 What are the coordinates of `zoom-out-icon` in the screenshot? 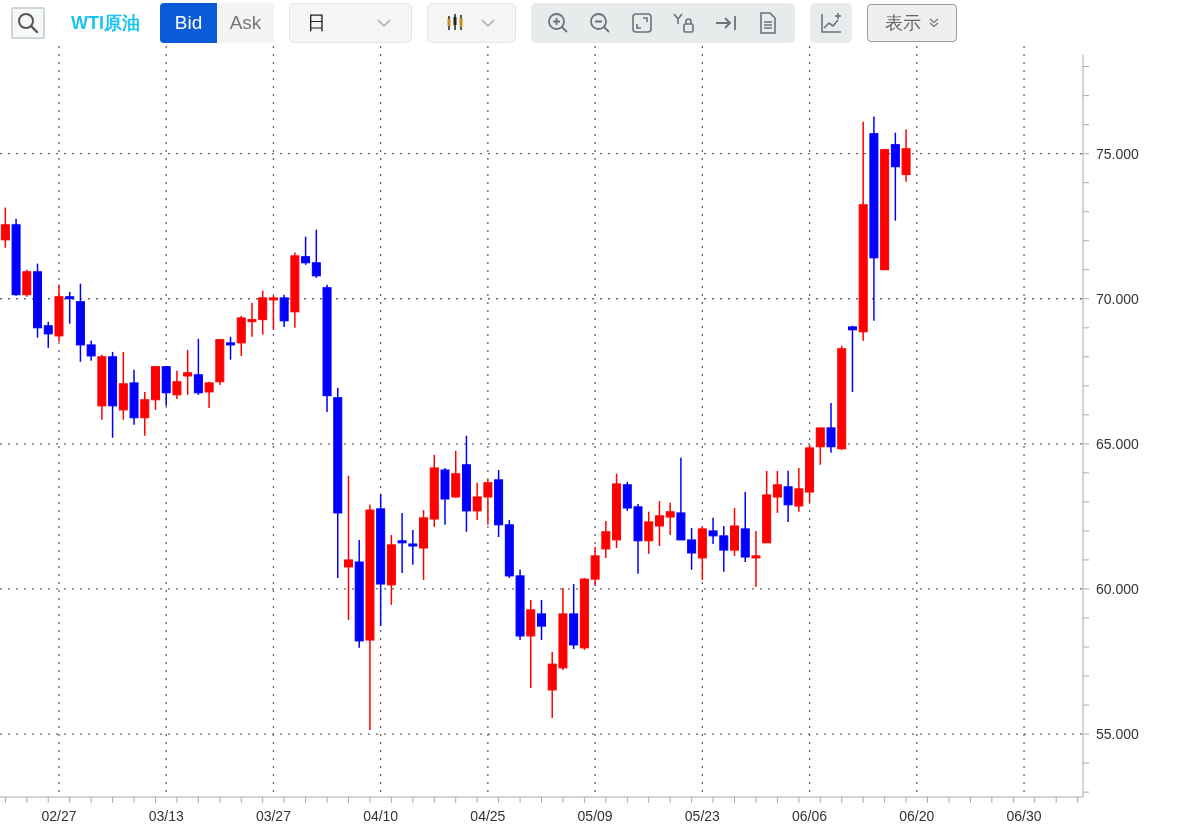 It's located at (600, 23).